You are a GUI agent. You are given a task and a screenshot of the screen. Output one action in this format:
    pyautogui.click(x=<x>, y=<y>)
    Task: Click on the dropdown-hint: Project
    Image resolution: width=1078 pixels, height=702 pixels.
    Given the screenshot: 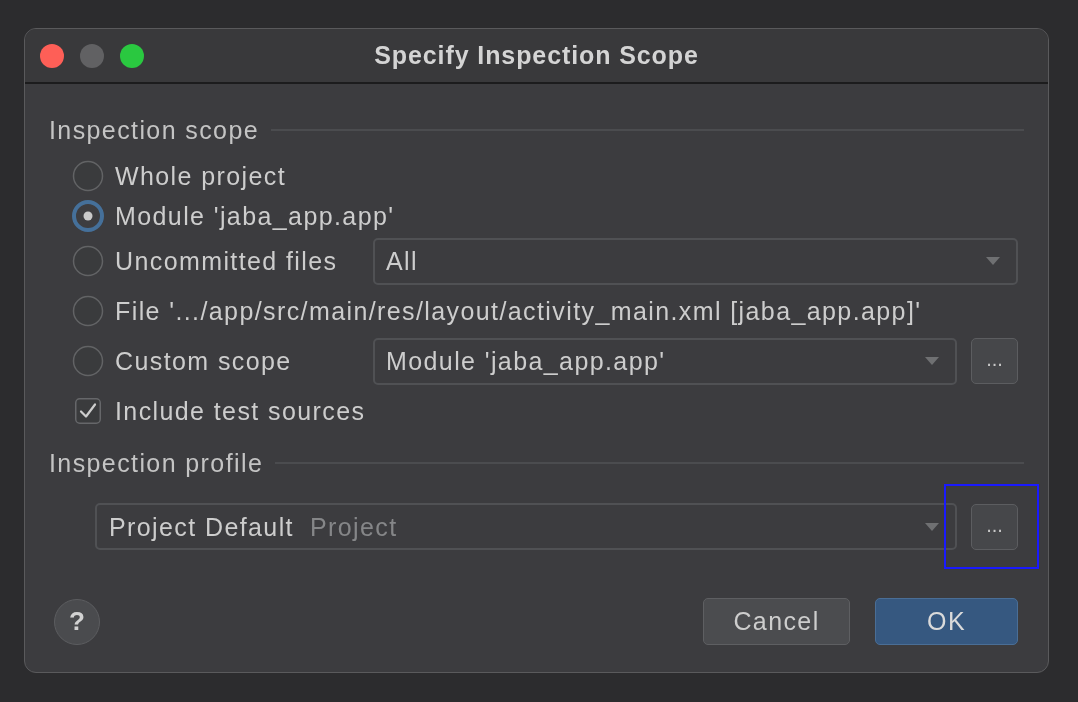 What is the action you would take?
    pyautogui.click(x=353, y=526)
    